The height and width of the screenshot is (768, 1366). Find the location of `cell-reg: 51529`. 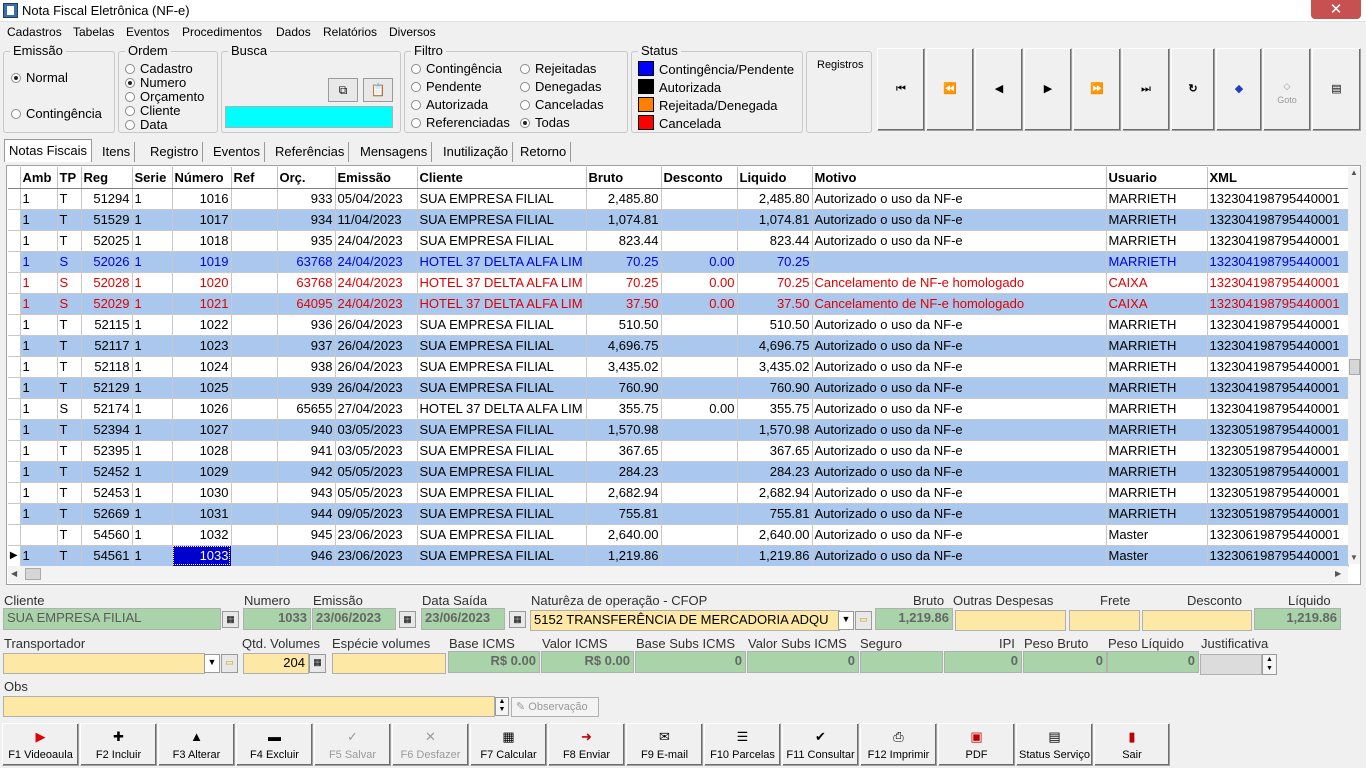

cell-reg: 51529 is located at coordinates (107, 220).